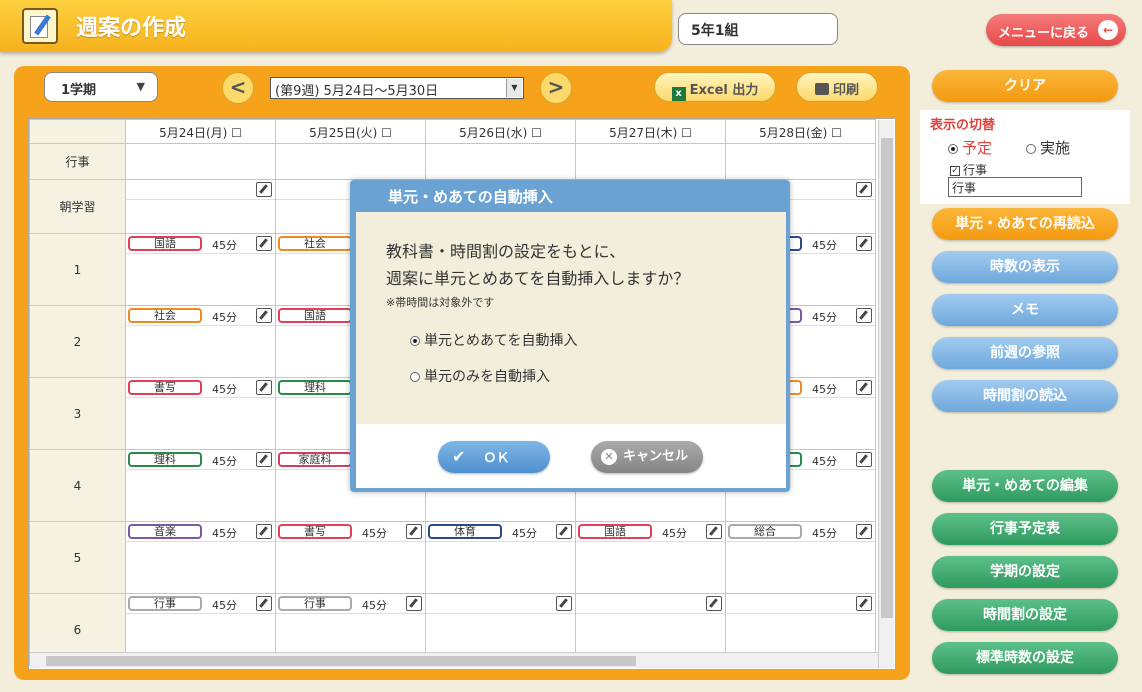 The width and height of the screenshot is (1142, 692). I want to click on ok-label: ＯＫ, so click(496, 458).